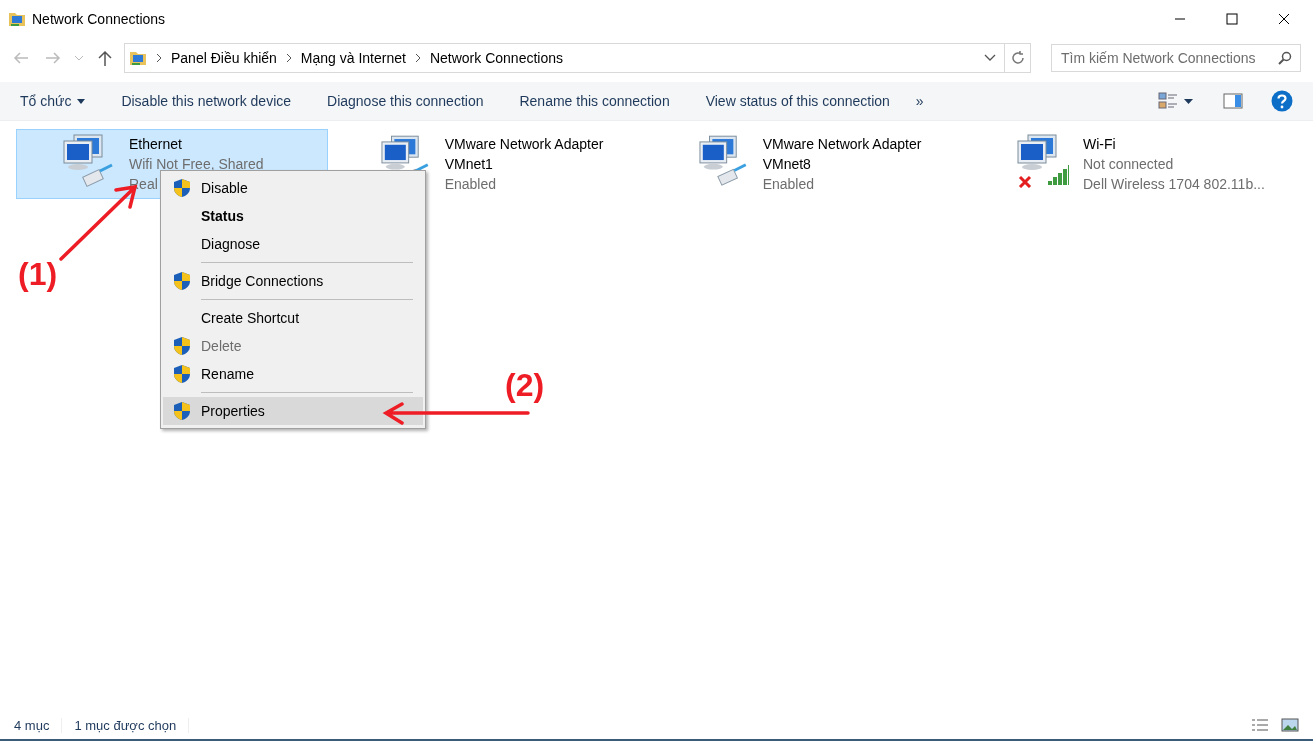 The image size is (1313, 741). Describe the element at coordinates (53, 101) in the screenshot. I see `organize-menu-button: Tổ chức` at that location.